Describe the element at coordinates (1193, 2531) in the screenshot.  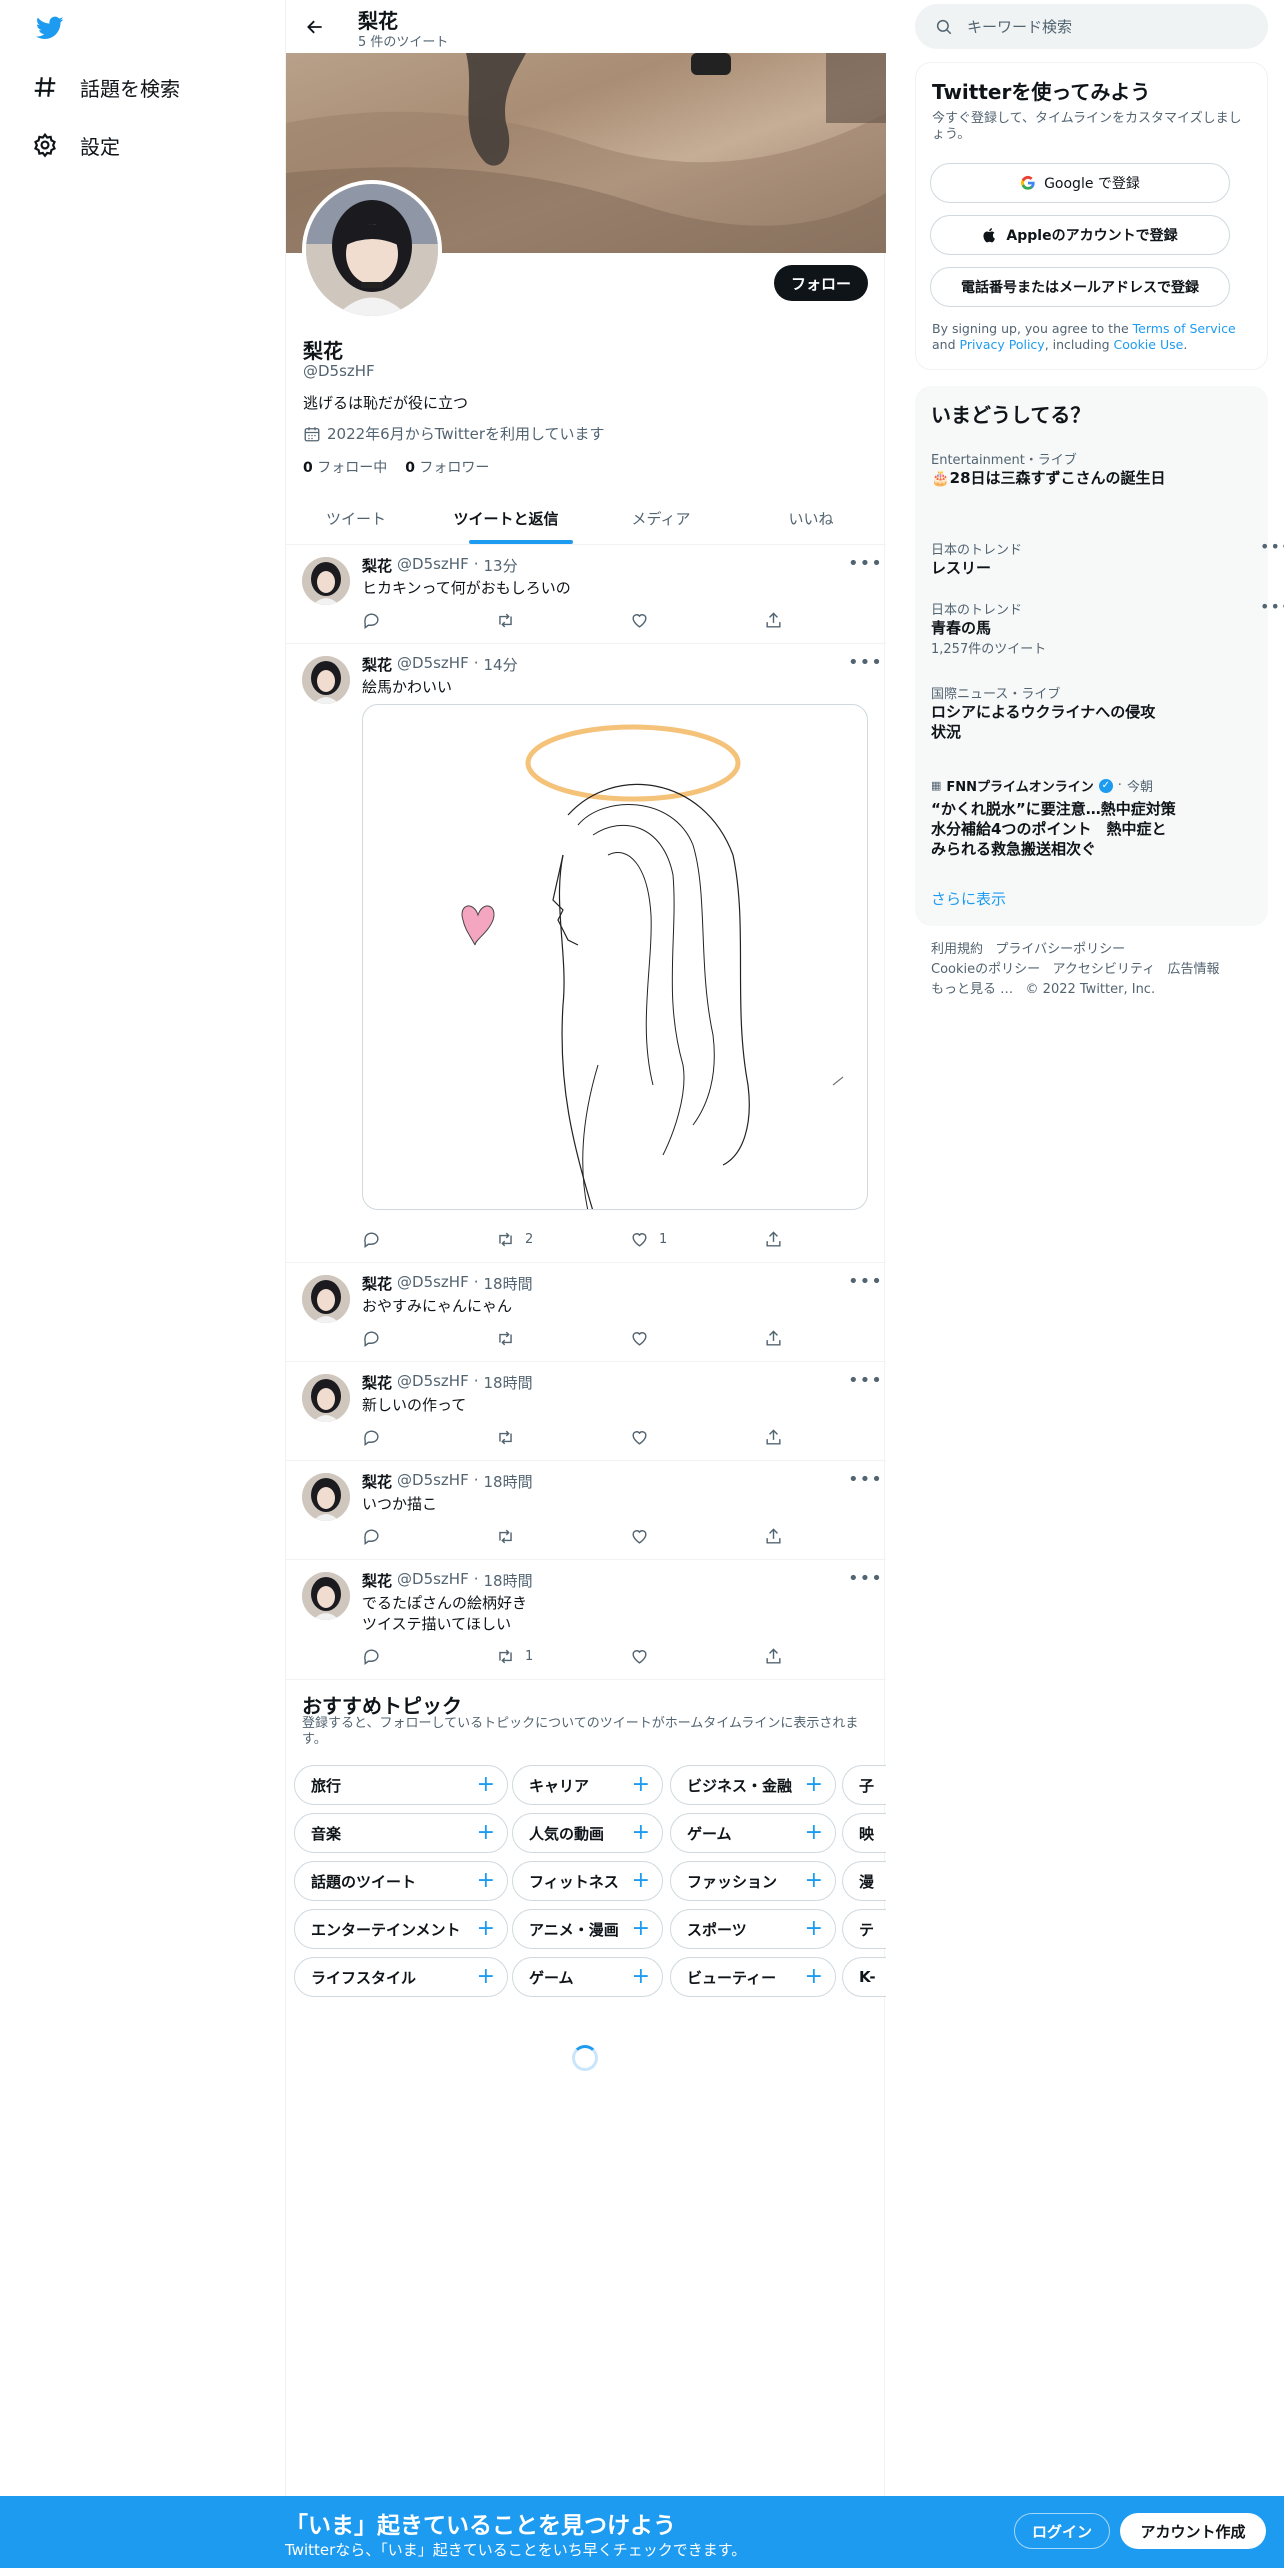
I see `create-account-button: アカウント作成` at that location.